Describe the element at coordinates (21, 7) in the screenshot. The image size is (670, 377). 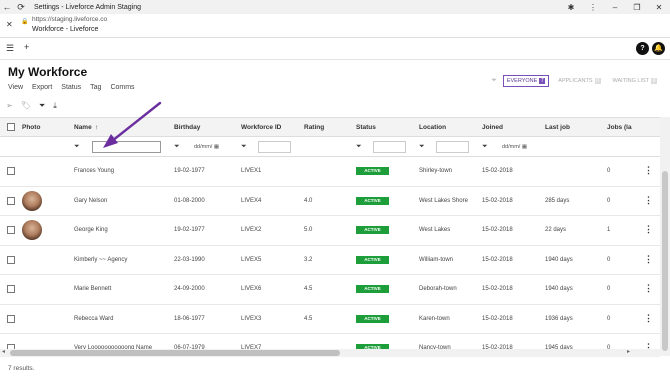
I see `reload-icon: ⟳` at that location.